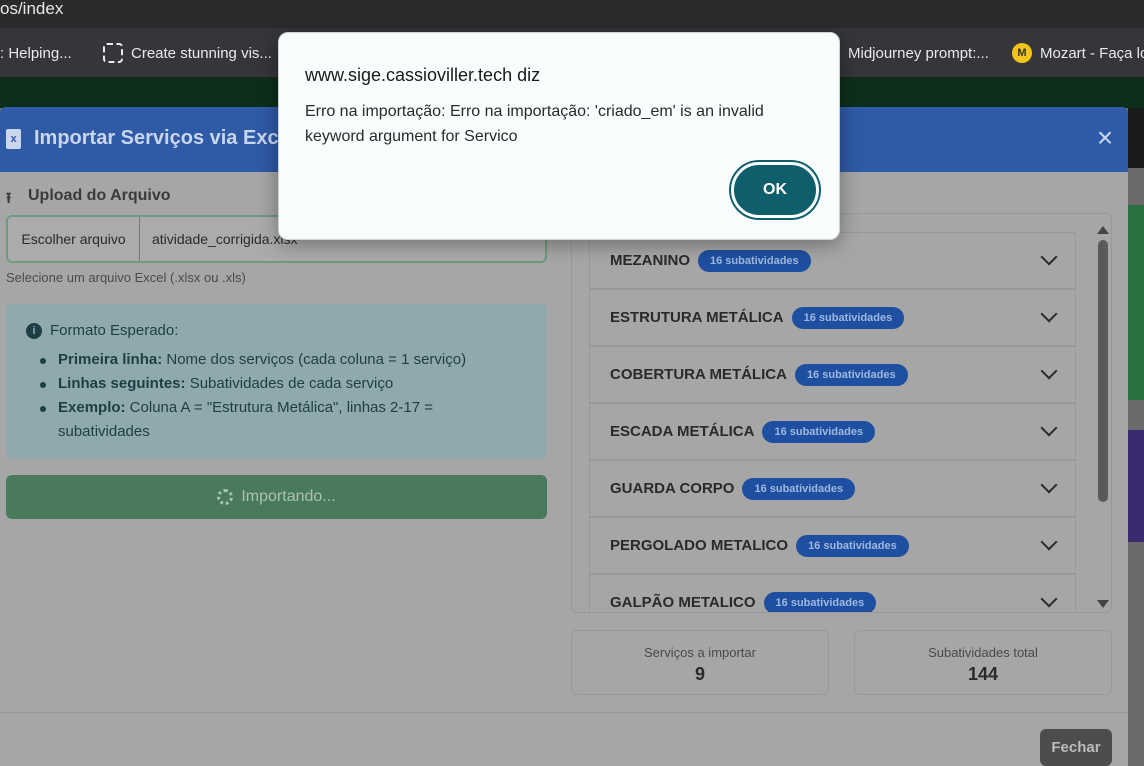  I want to click on stat-value: 144, so click(983, 674).